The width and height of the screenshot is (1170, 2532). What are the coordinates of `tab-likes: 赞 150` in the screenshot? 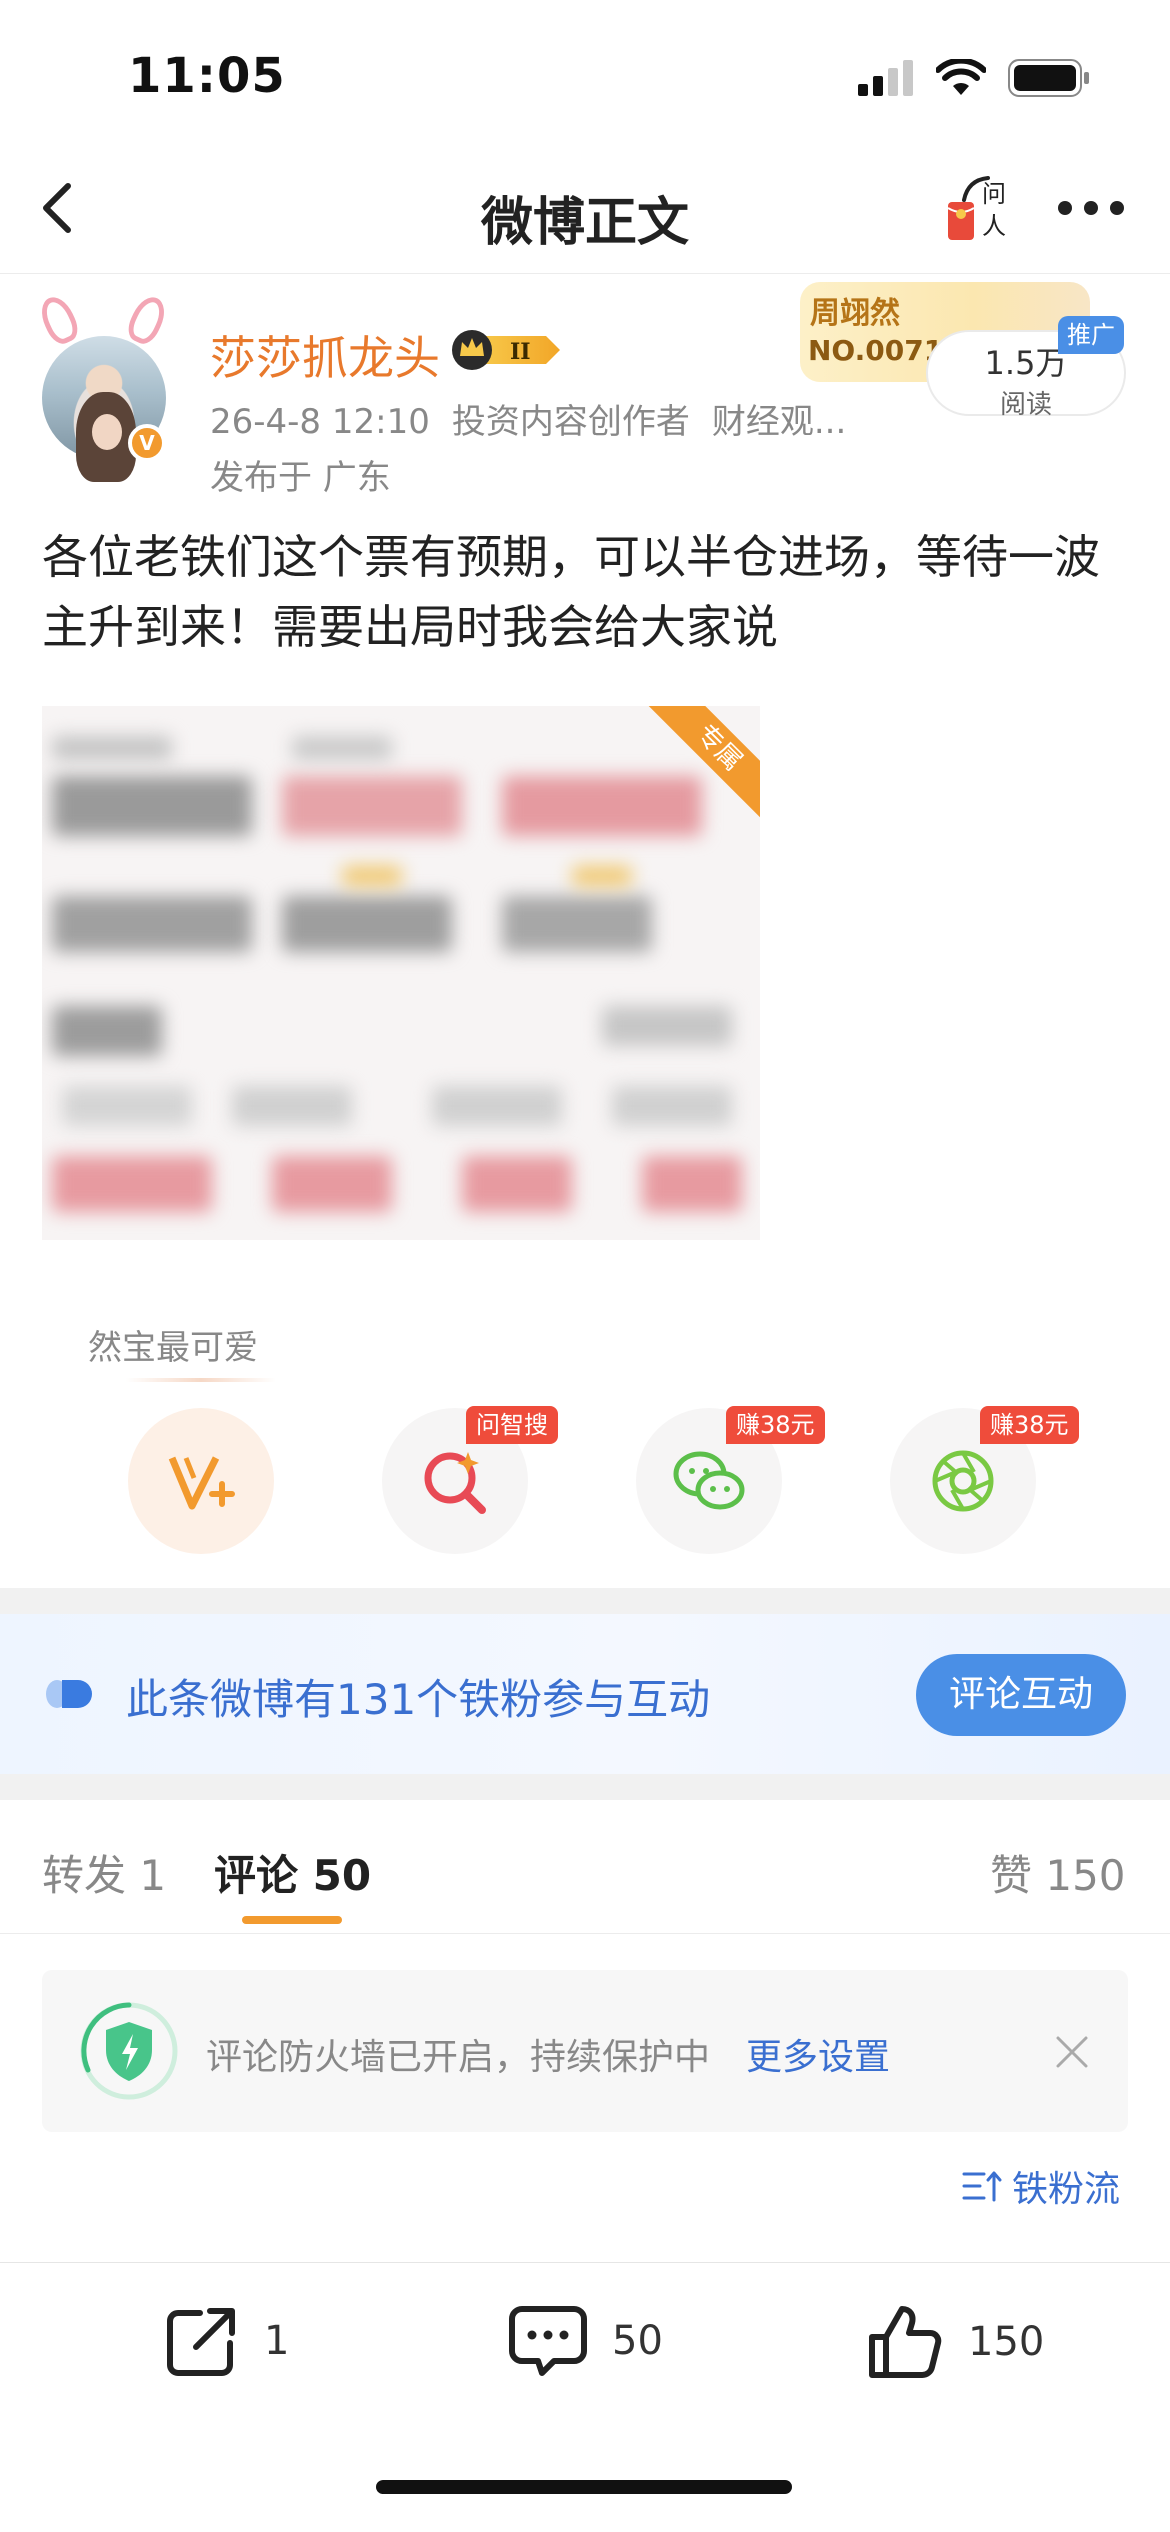 It's located at (1058, 1872).